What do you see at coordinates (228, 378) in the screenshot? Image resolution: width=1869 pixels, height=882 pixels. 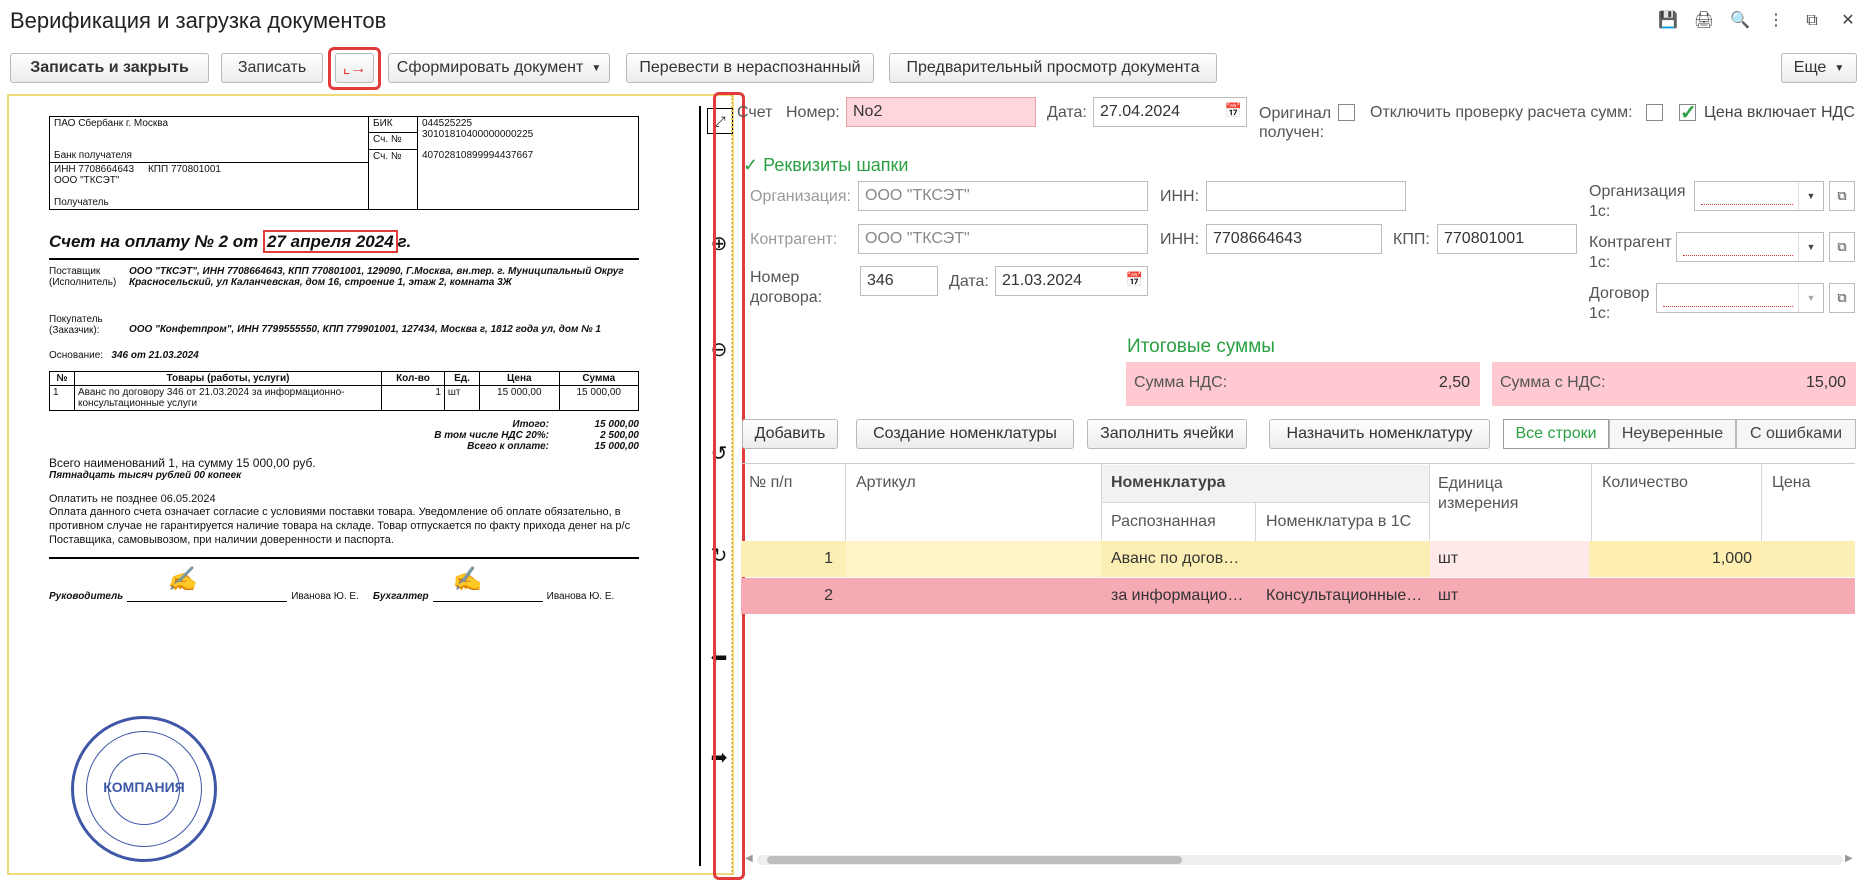 I see `goods-header-cell: Товары (работы, услуги)` at bounding box center [228, 378].